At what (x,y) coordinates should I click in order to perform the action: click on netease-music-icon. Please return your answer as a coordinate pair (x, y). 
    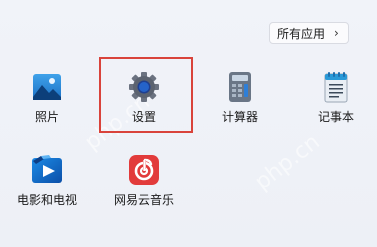
    Looking at the image, I should click on (144, 170).